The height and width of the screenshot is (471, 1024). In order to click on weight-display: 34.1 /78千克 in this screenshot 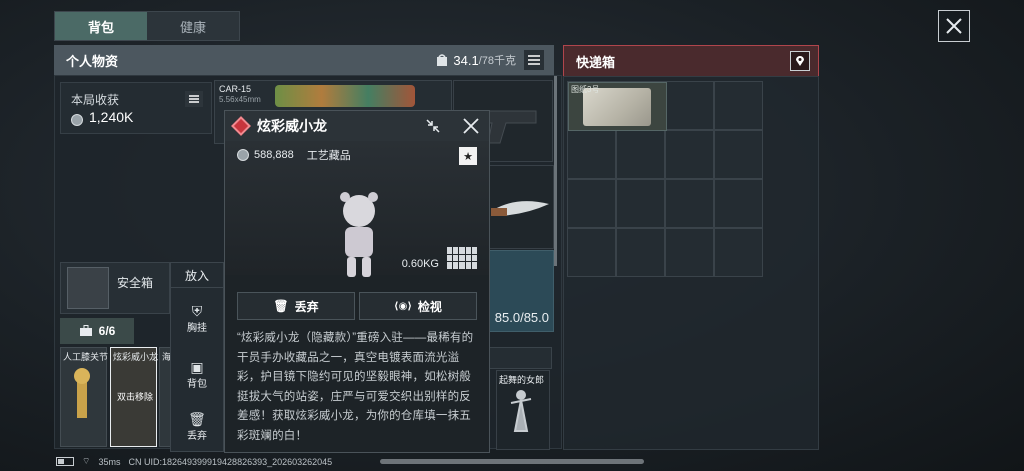, I will do `click(476, 60)`.